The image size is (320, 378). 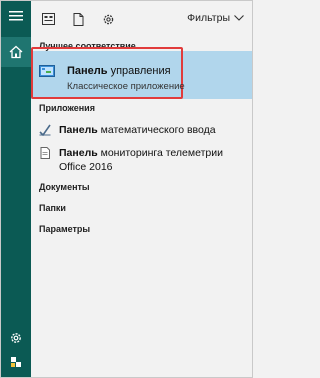 I want to click on office-doc-icon, so click(x=45, y=153).